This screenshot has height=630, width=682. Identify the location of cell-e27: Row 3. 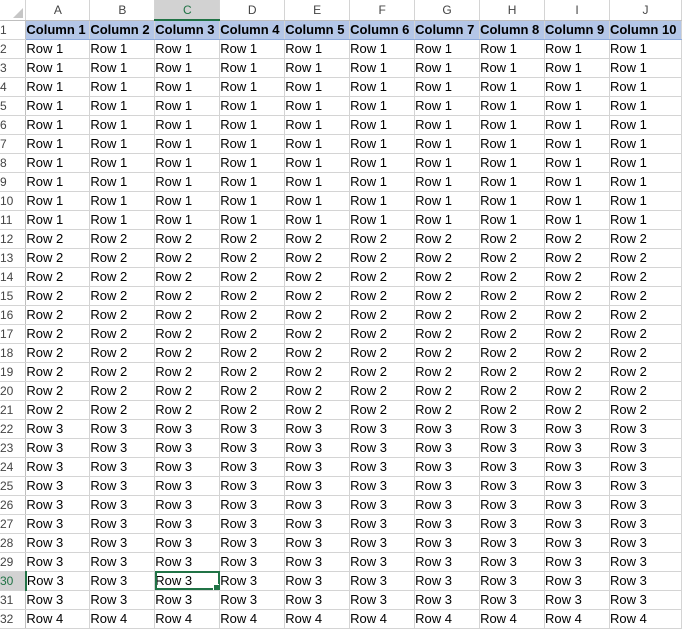
(317, 524).